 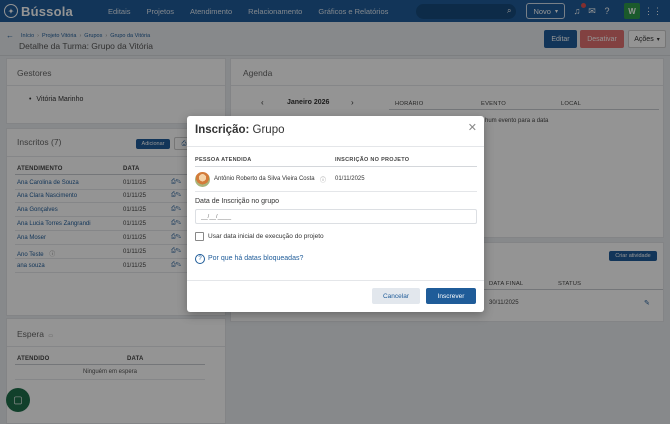 What do you see at coordinates (372, 160) in the screenshot?
I see `column-header: INSCRIÇÃO NO PROJETO` at bounding box center [372, 160].